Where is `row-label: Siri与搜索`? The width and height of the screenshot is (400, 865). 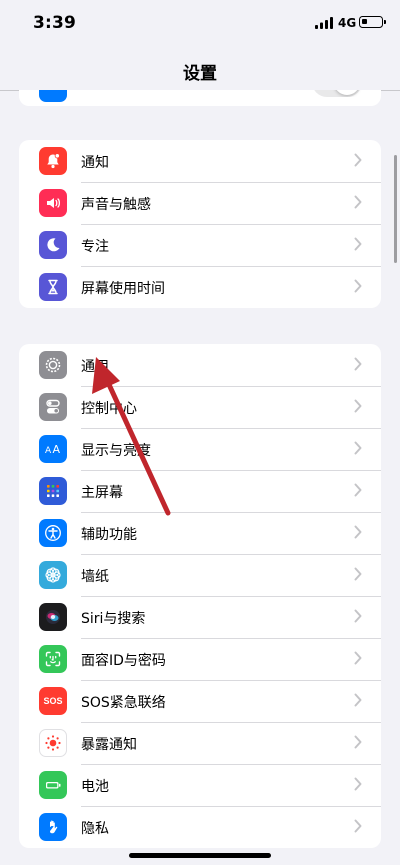 row-label: Siri与搜索 is located at coordinates (113, 619).